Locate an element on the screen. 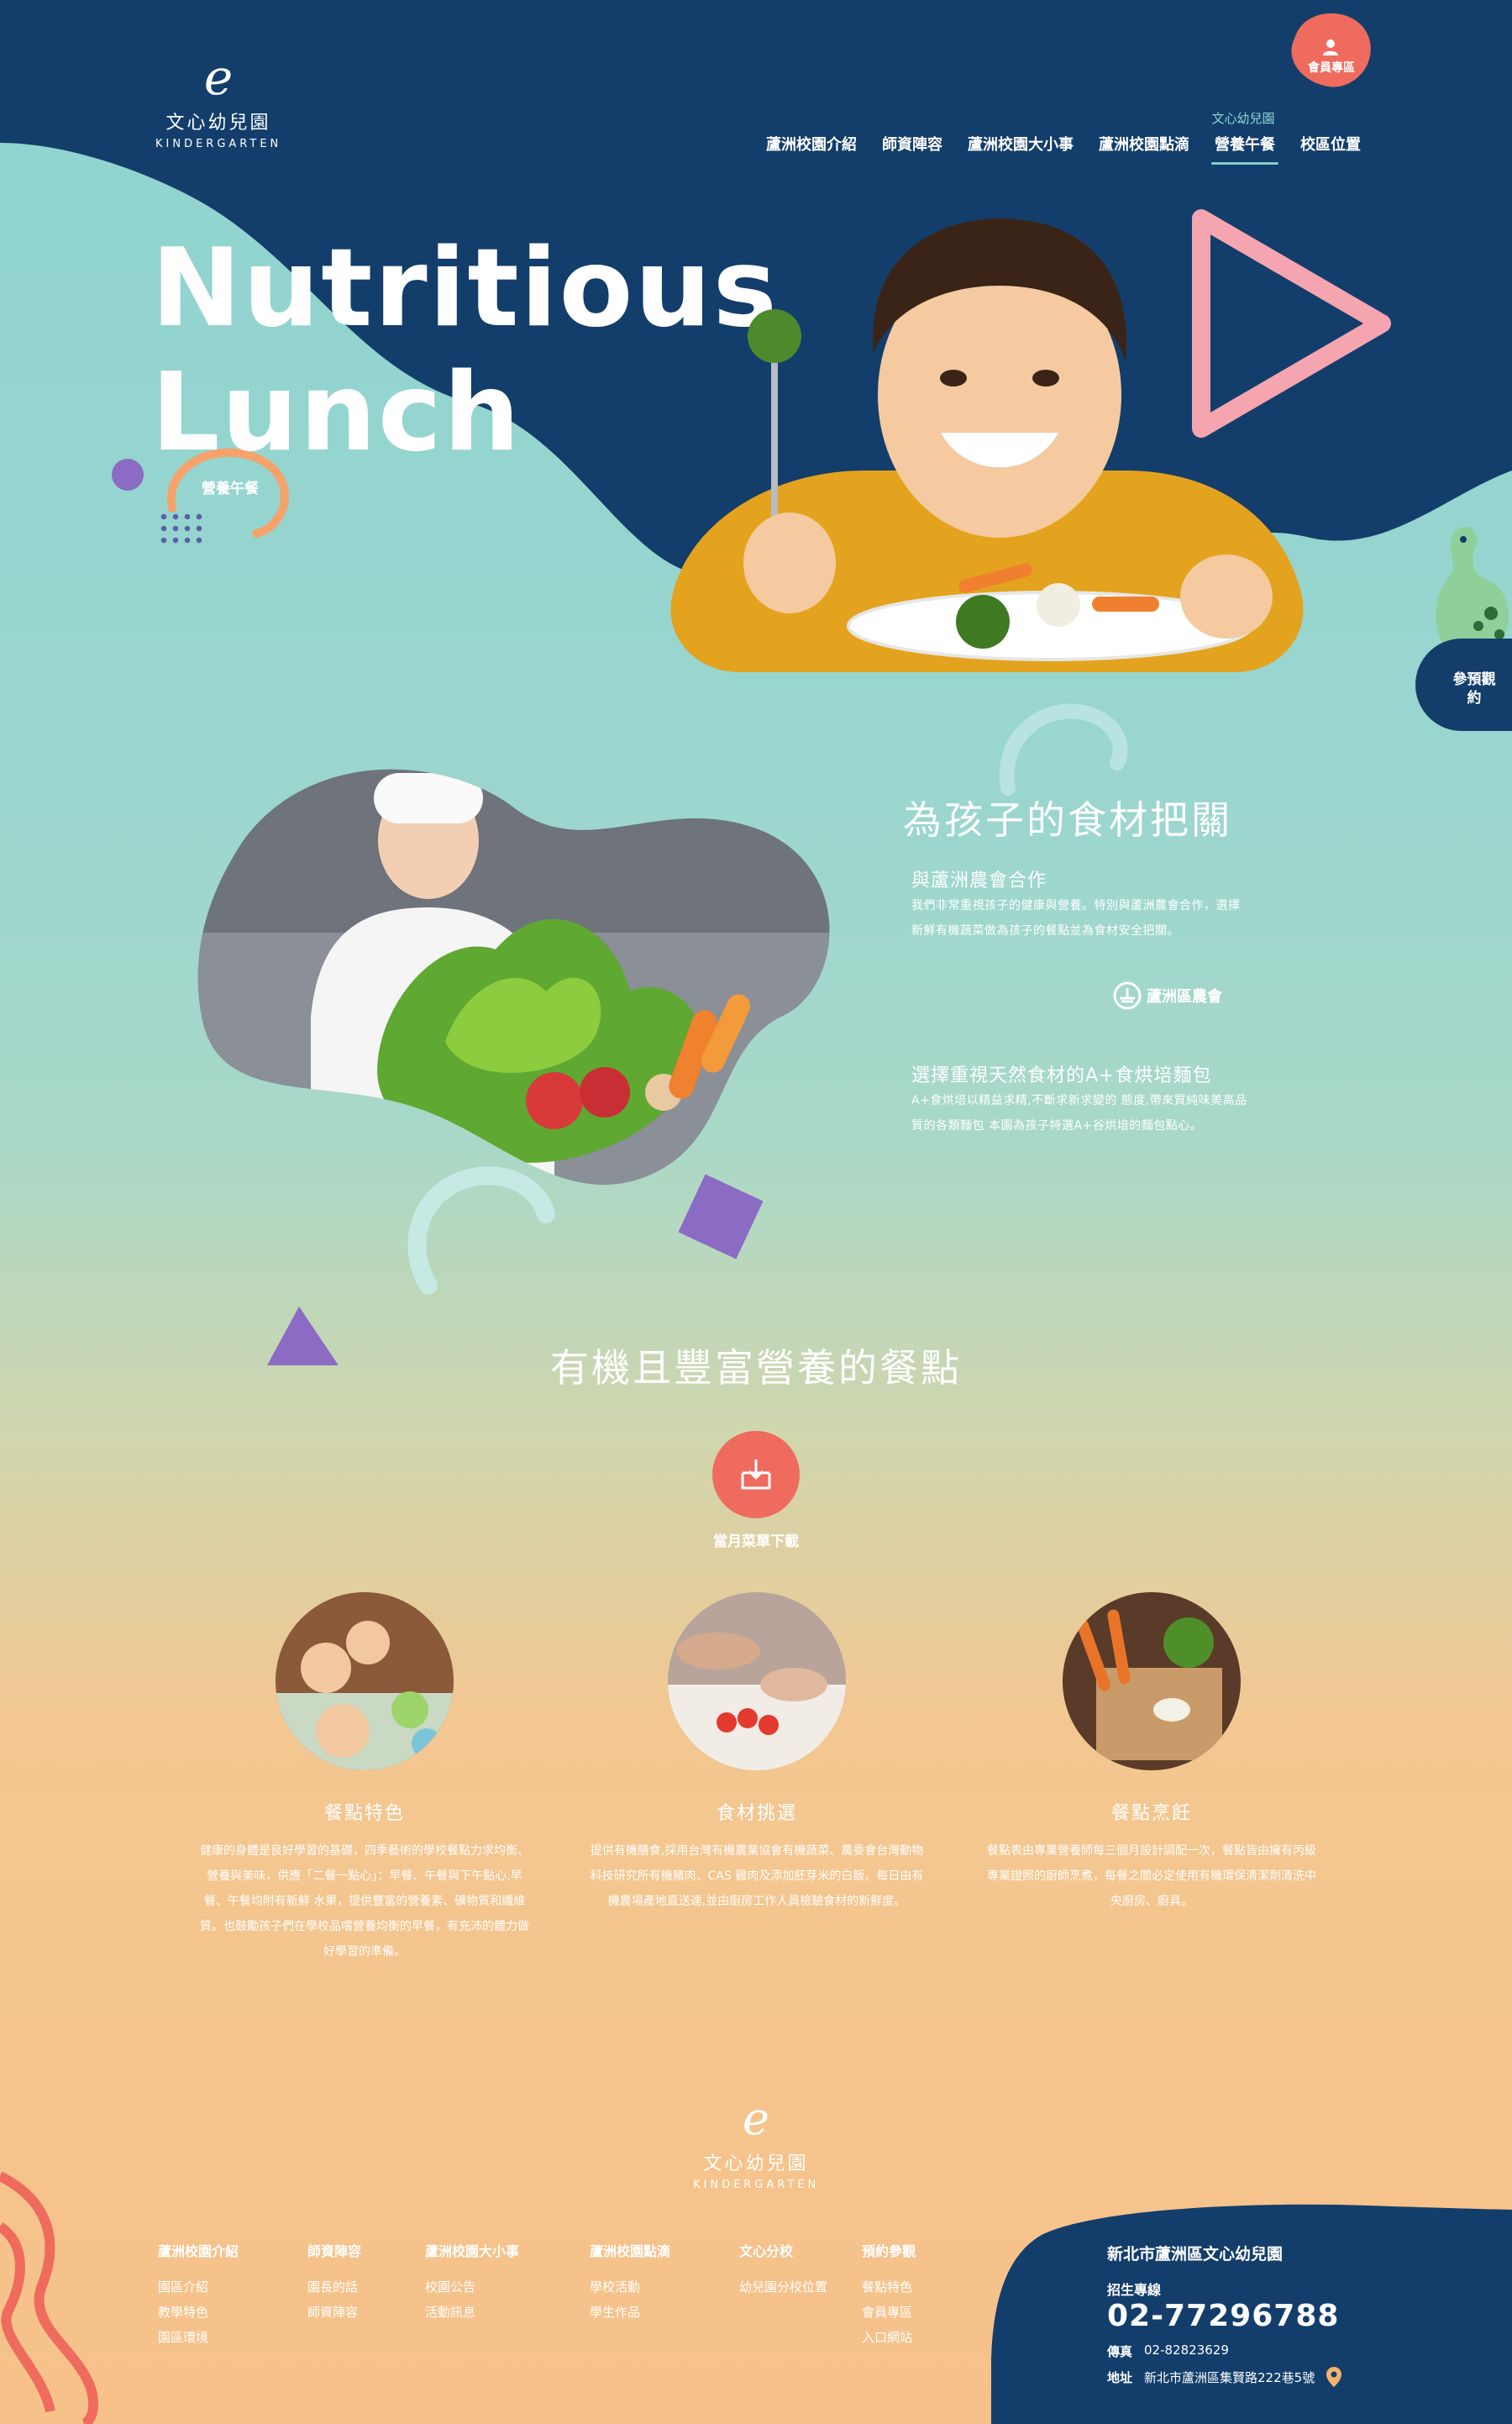 The width and height of the screenshot is (1512, 2424). fax-label: 傳真 is located at coordinates (1120, 2351).